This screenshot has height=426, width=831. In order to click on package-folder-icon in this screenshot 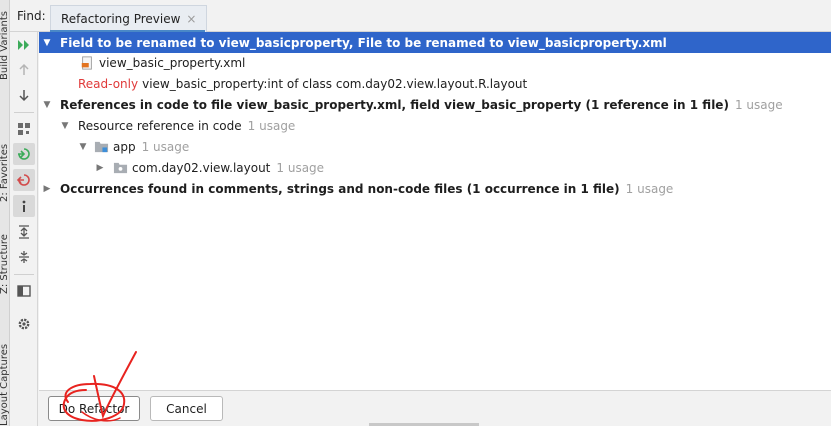, I will do `click(120, 168)`.